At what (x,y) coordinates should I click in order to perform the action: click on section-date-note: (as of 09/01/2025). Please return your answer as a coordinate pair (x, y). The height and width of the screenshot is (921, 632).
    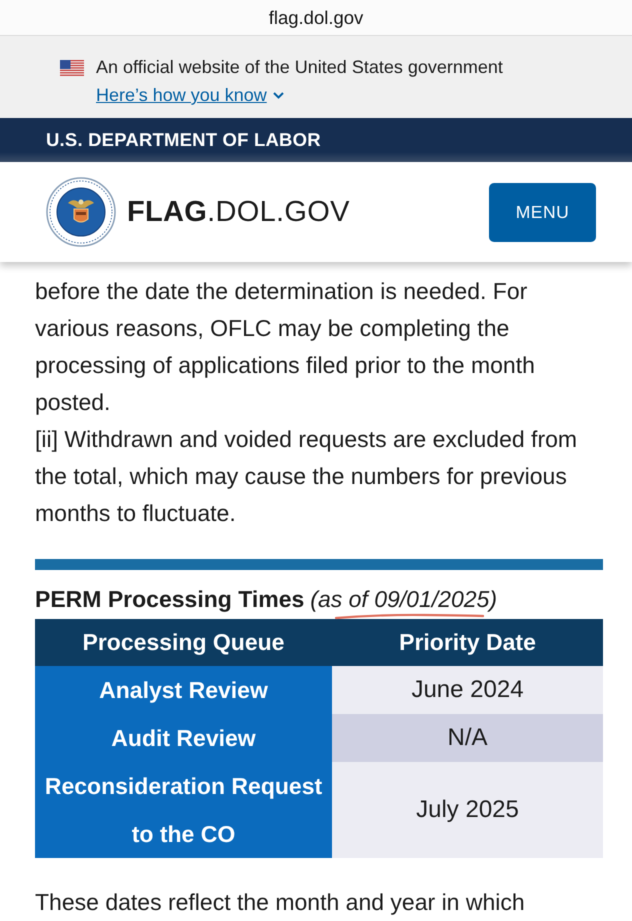
    Looking at the image, I should click on (403, 599).